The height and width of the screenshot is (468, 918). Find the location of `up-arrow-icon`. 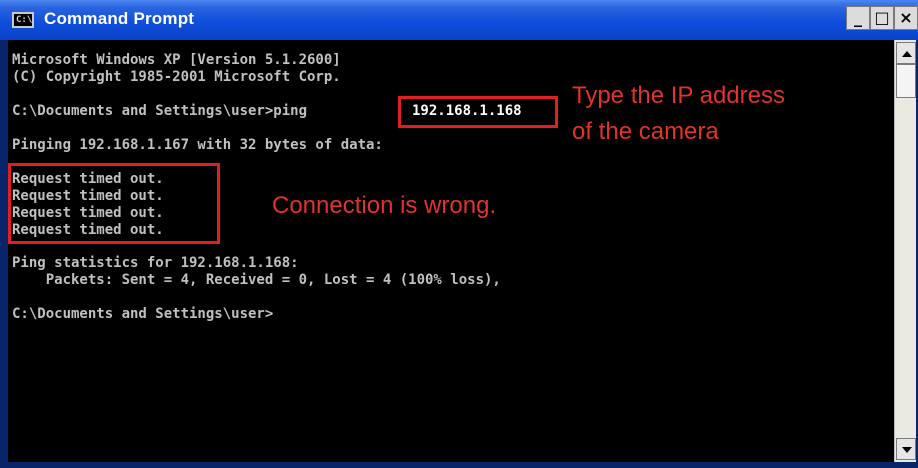

up-arrow-icon is located at coordinates (907, 54).